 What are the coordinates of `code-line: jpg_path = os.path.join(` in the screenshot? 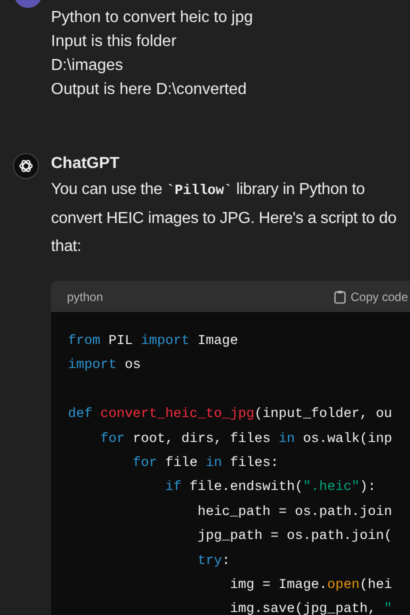 It's located at (294, 537).